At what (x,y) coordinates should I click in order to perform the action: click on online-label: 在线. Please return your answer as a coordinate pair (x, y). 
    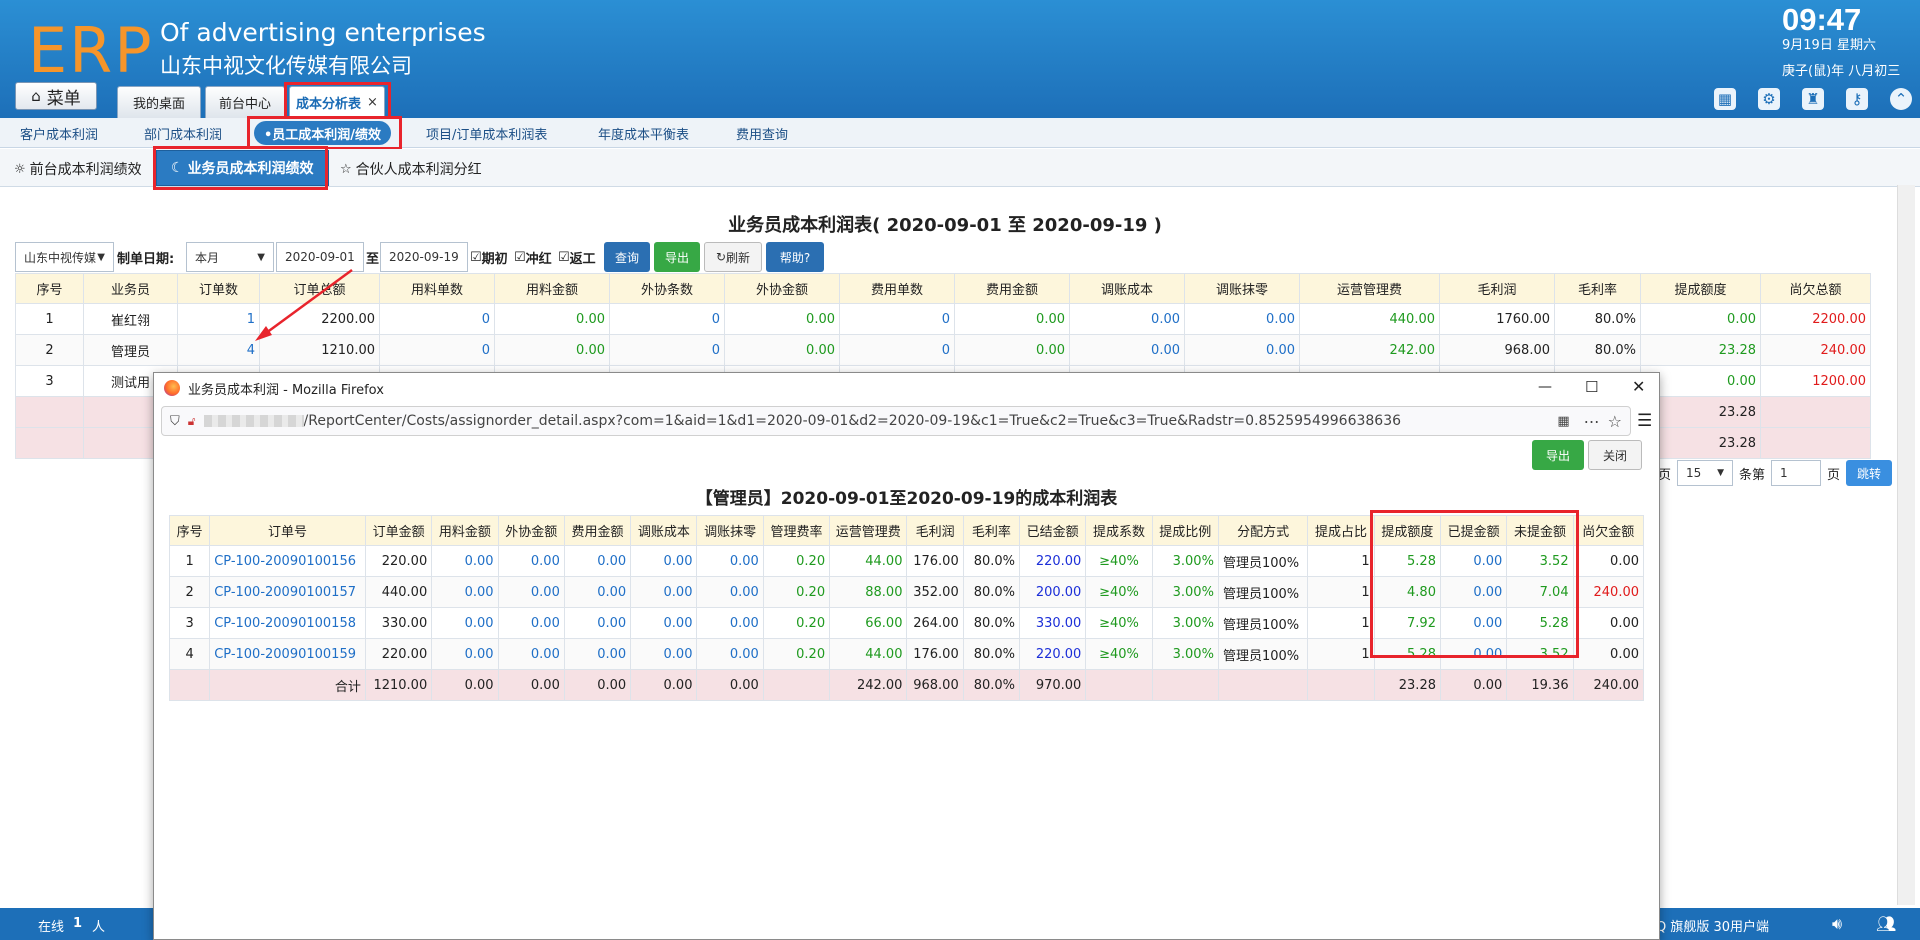
    Looking at the image, I should click on (51, 927).